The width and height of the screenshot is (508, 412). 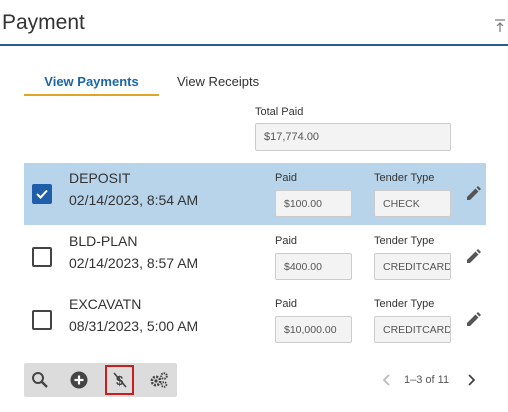 I want to click on pagination: 1–3 of 11, so click(x=430, y=380).